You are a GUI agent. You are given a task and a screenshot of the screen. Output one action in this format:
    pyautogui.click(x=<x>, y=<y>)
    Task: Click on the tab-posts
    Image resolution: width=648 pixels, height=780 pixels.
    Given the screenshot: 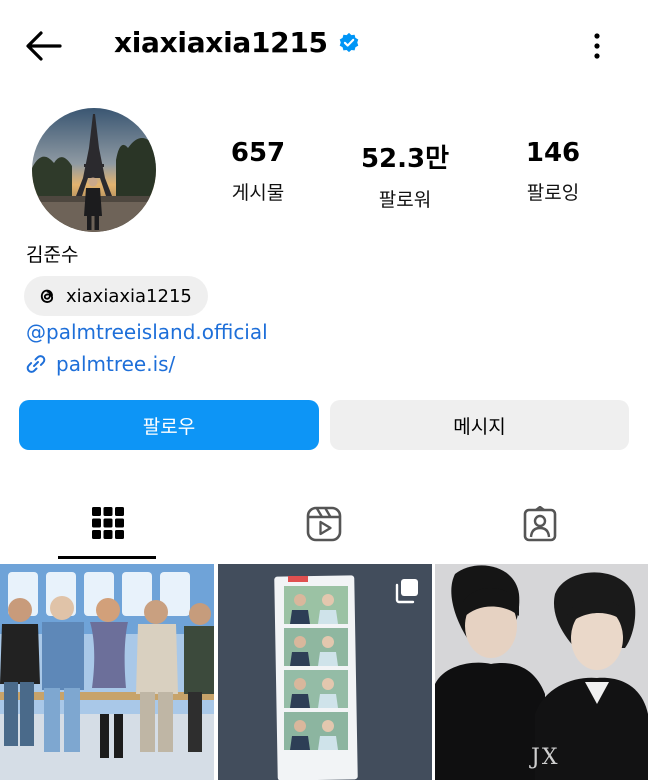 What is the action you would take?
    pyautogui.click(x=108, y=527)
    